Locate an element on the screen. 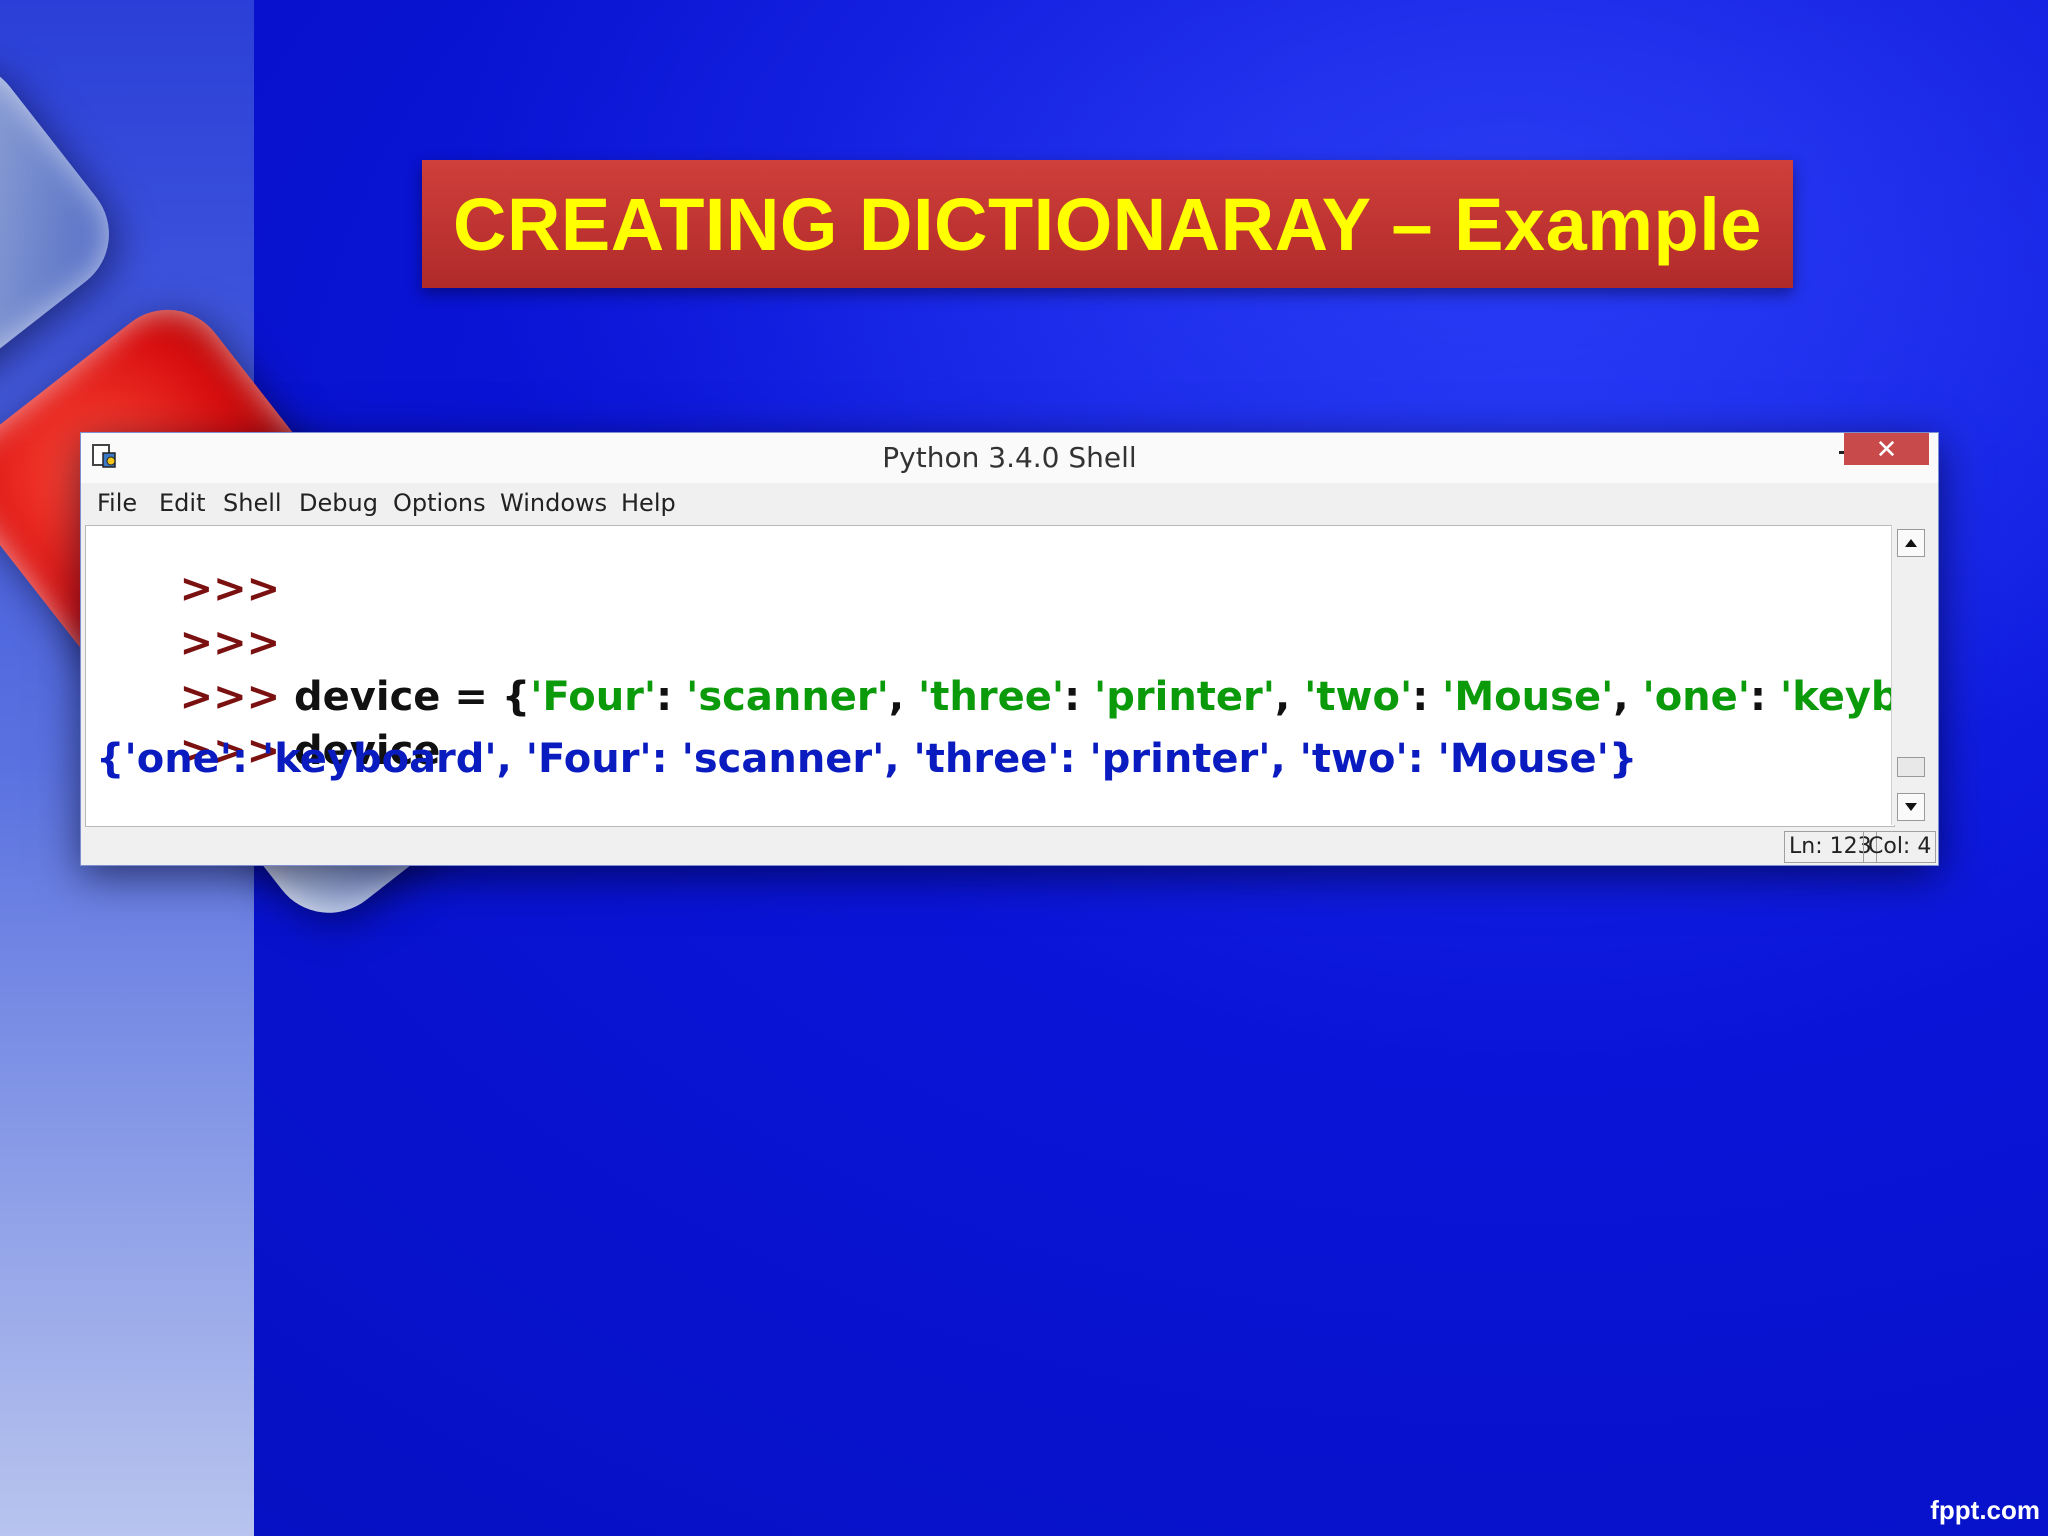 The image size is (2048, 1536). scrollbar-thumb is located at coordinates (1911, 767).